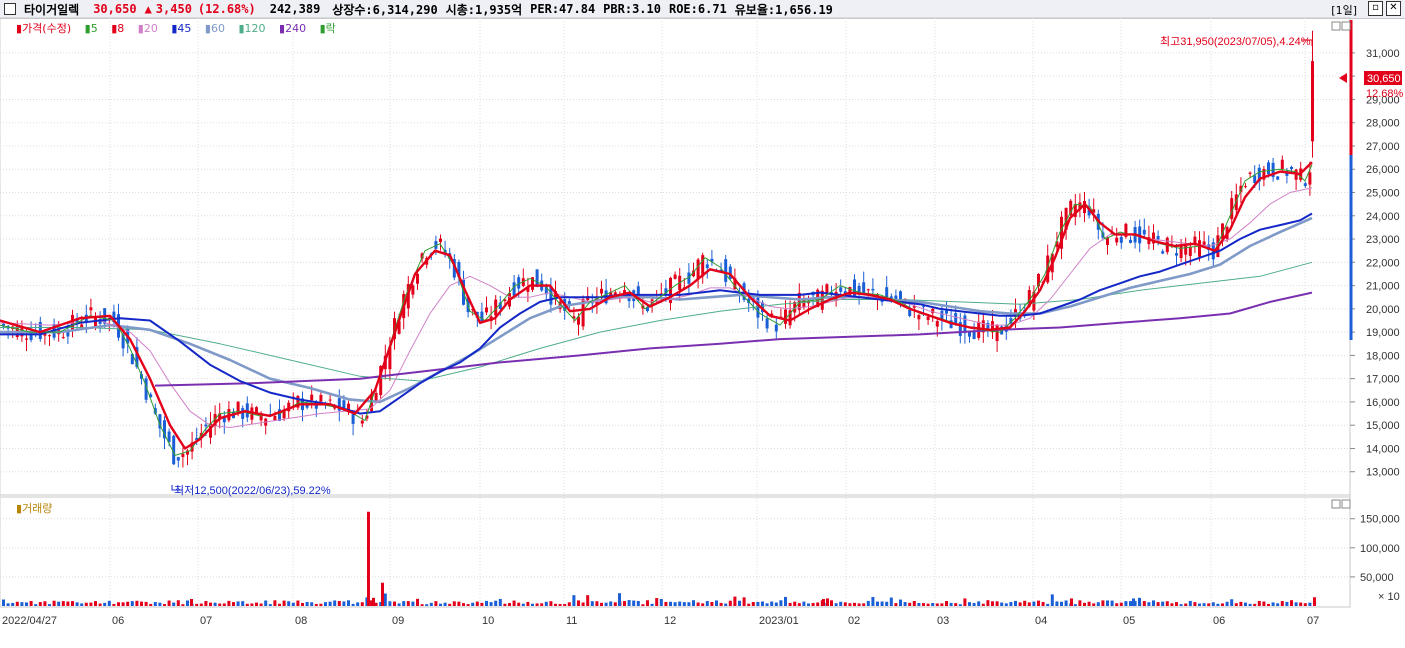 The image size is (1405, 648). I want to click on price-tick-label: 20,000, so click(1383, 310).